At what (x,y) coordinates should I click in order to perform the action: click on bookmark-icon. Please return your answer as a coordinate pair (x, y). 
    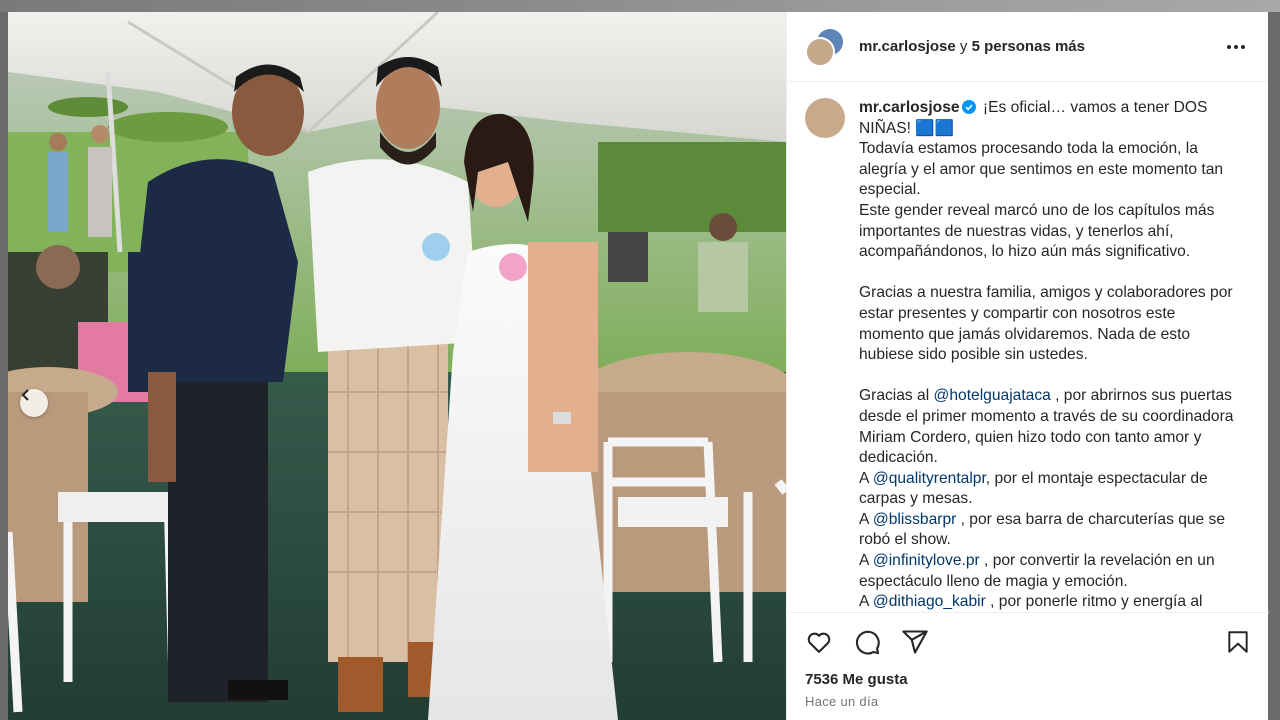
    Looking at the image, I should click on (1238, 642).